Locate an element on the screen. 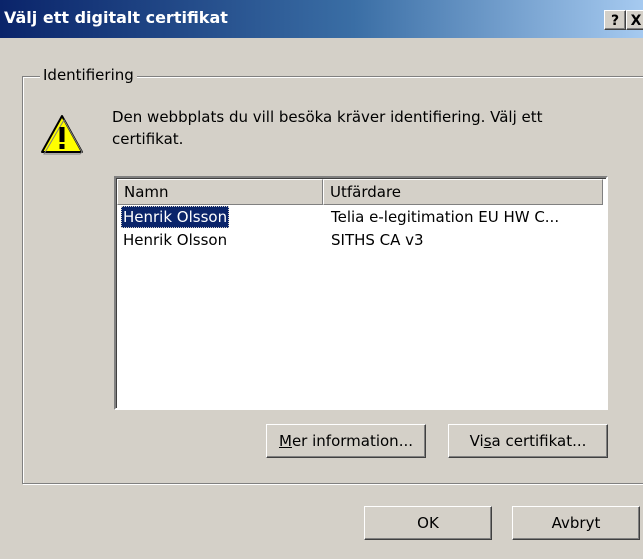 This screenshot has height=559, width=643. list-header: Namn Utfärdare is located at coordinates (361, 192).